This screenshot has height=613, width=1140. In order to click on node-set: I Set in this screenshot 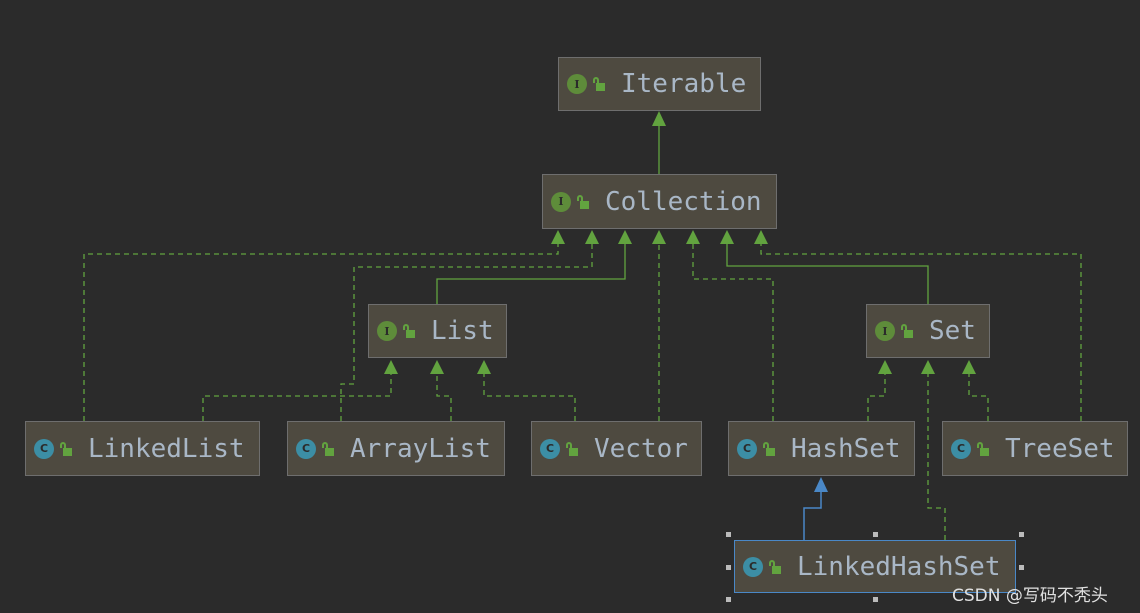, I will do `click(928, 331)`.